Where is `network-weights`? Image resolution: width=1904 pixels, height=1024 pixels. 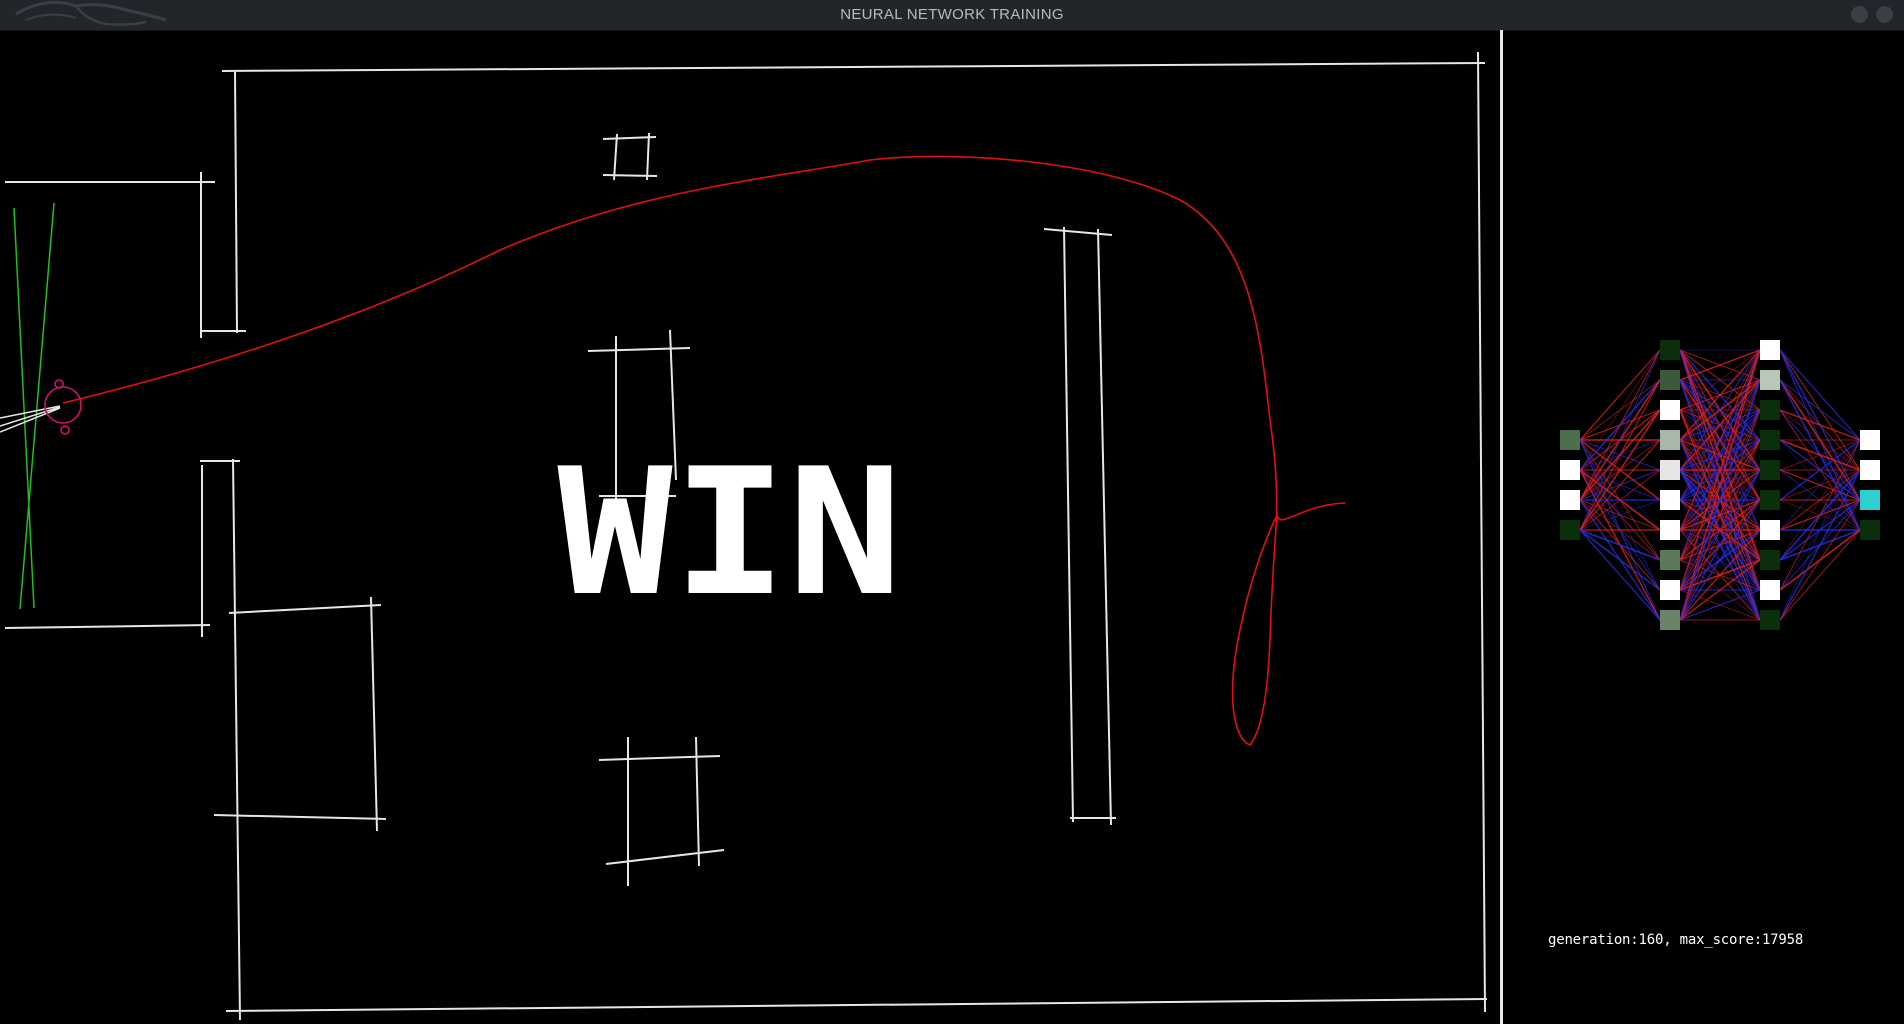 network-weights is located at coordinates (1720, 485).